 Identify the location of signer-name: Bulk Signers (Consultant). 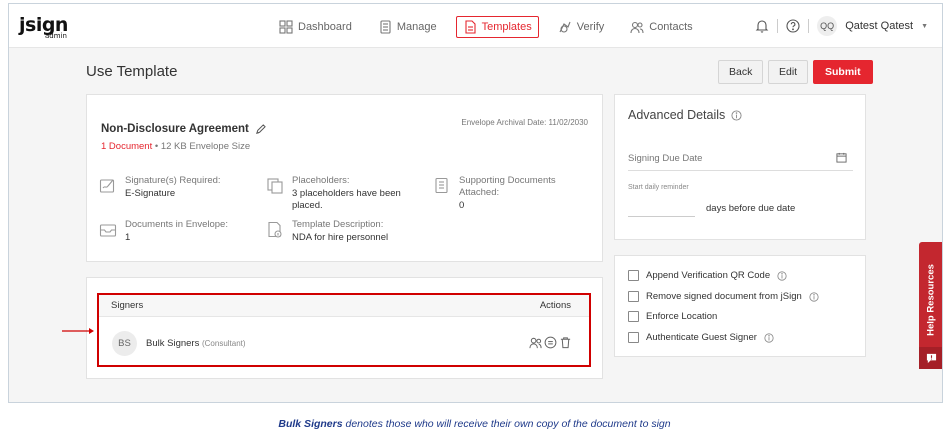
(196, 343).